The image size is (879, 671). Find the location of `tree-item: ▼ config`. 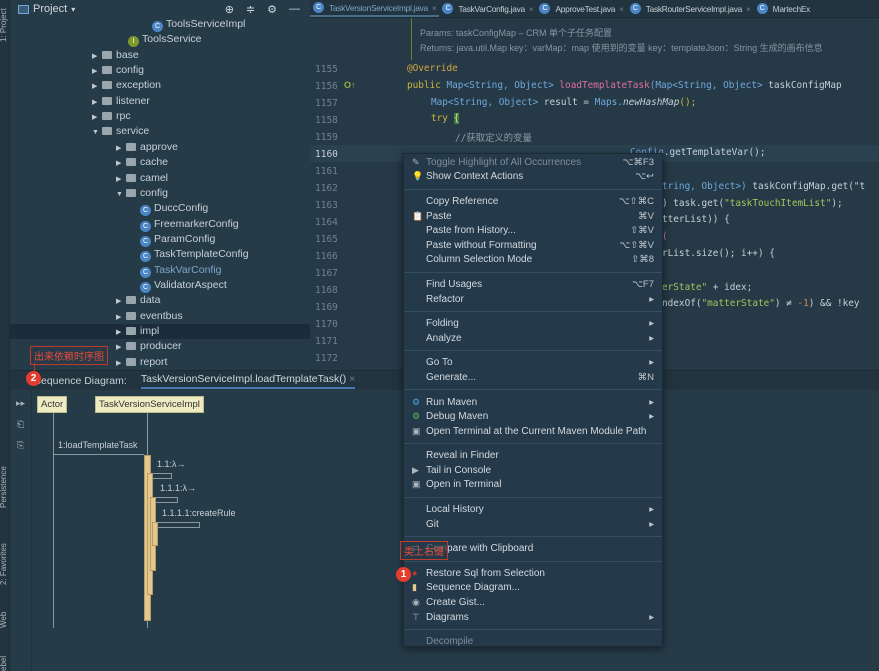

tree-item: ▼ config is located at coordinates (160, 193).